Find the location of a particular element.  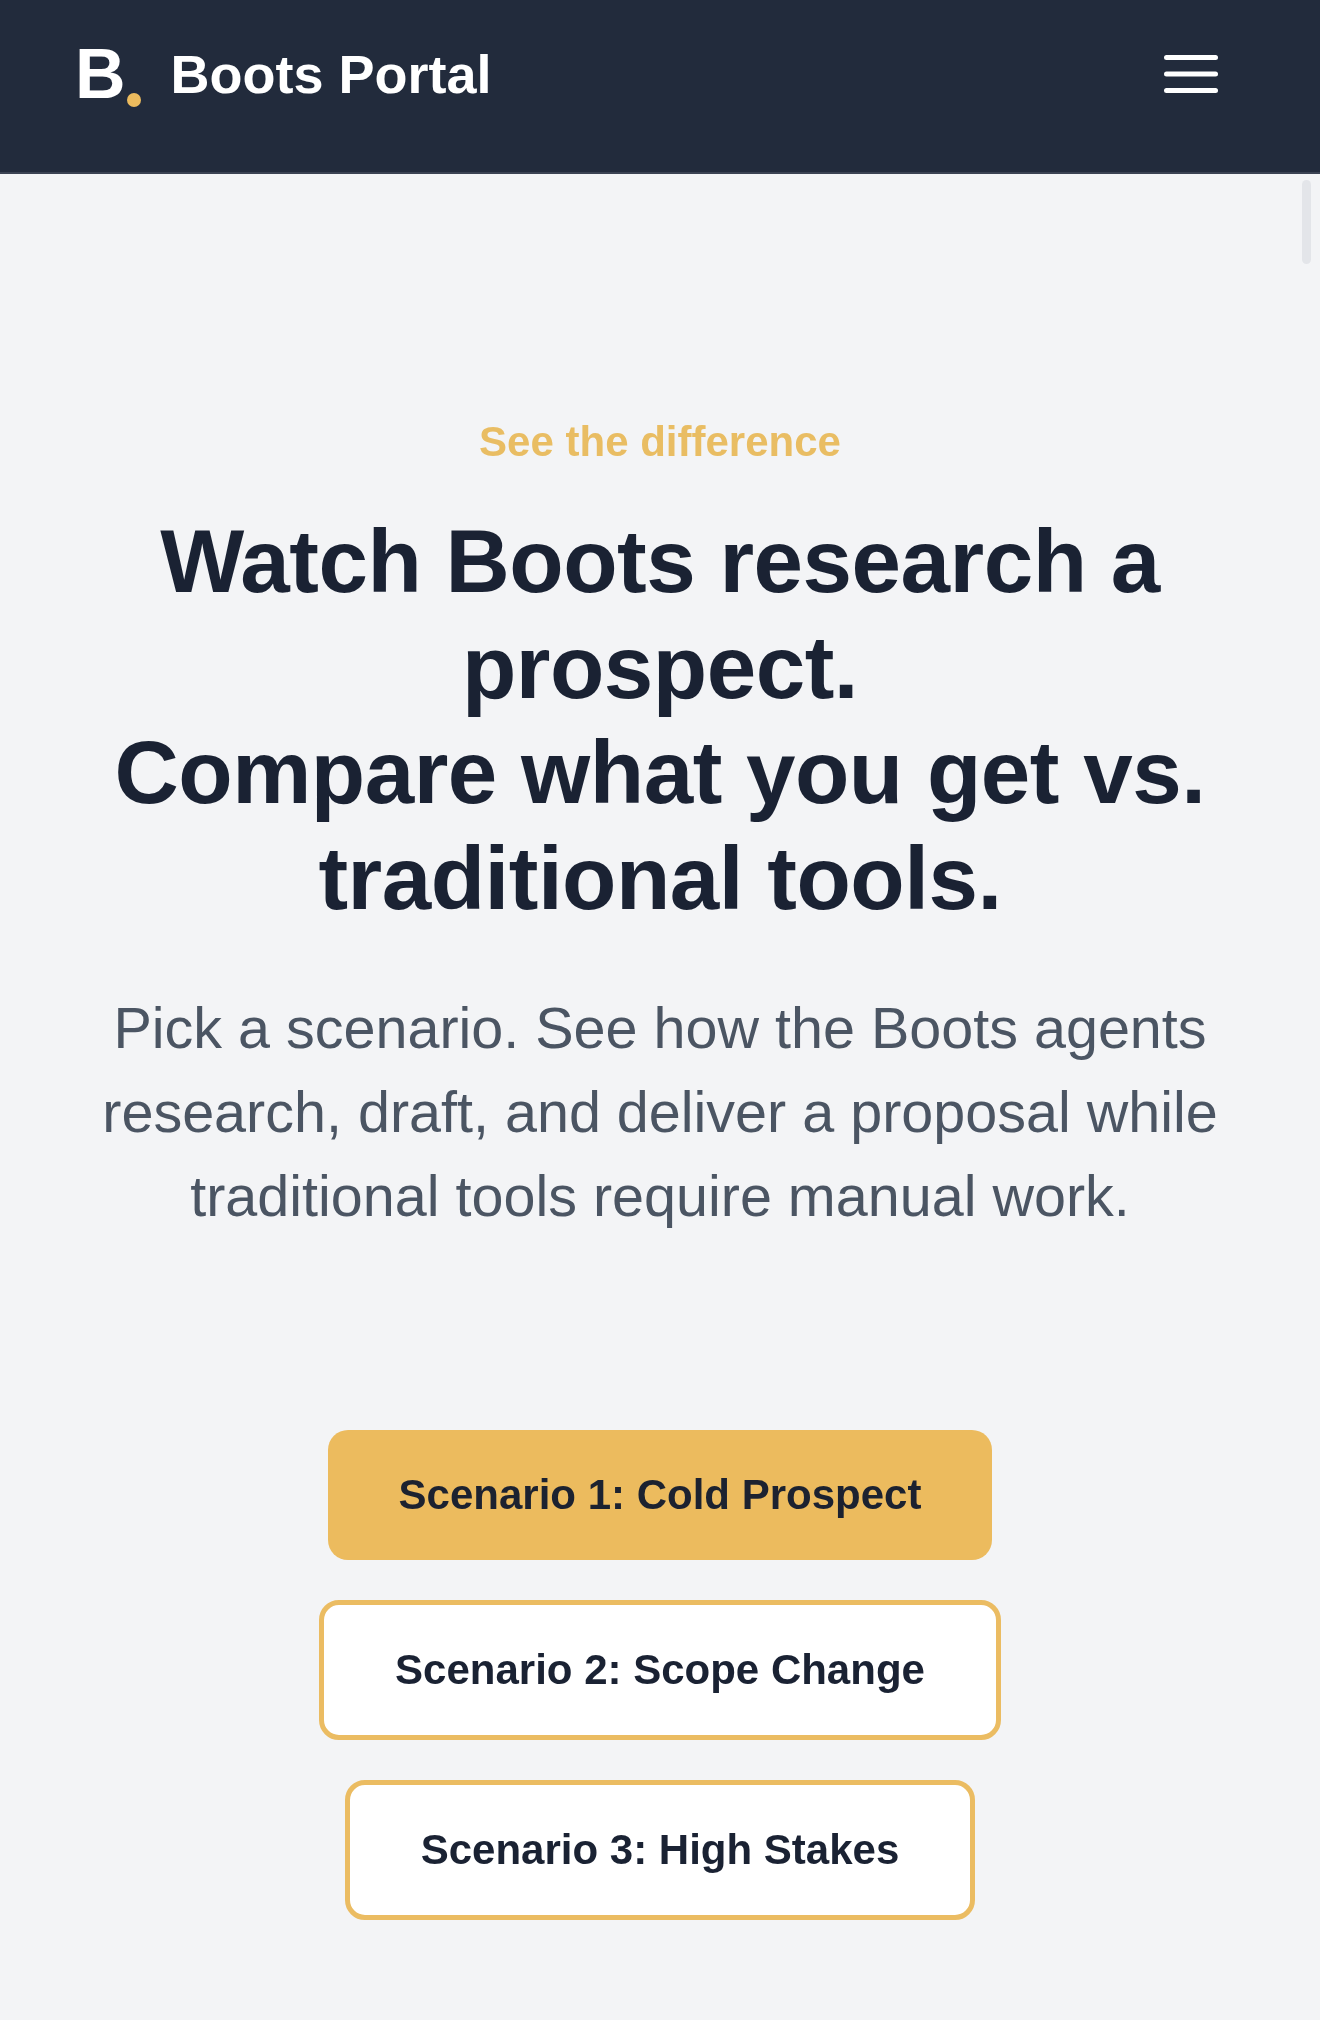

scenario-button: Scenario 2: Scope Change is located at coordinates (660, 1670).